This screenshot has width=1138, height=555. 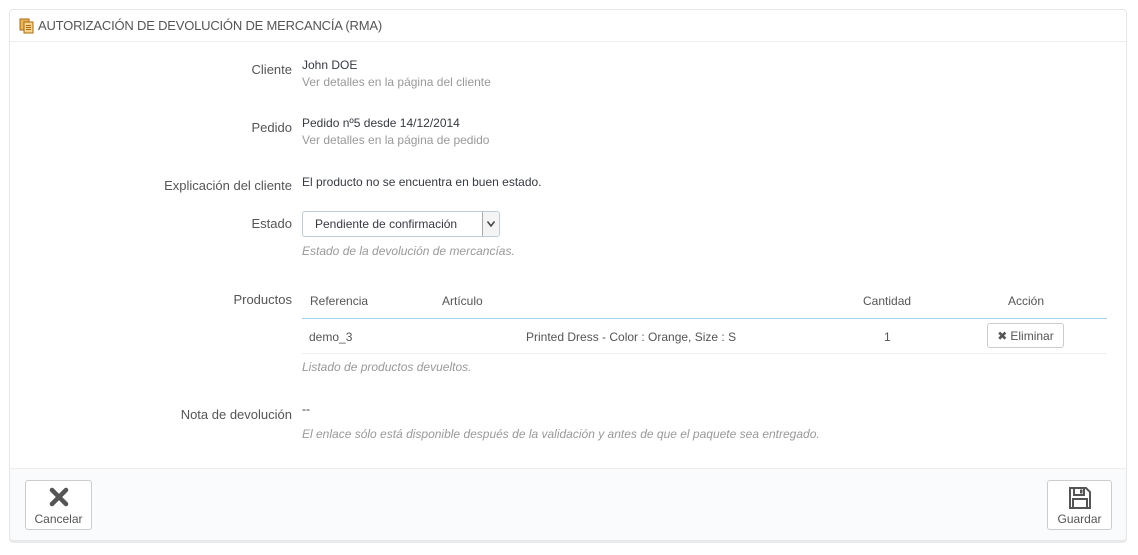 I want to click on cancel-button: Cancelar, so click(x=58, y=505).